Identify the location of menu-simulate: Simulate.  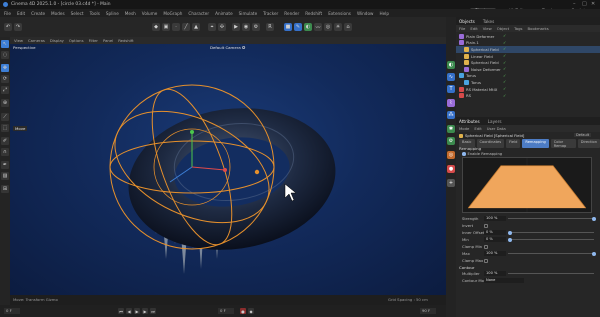
(248, 13).